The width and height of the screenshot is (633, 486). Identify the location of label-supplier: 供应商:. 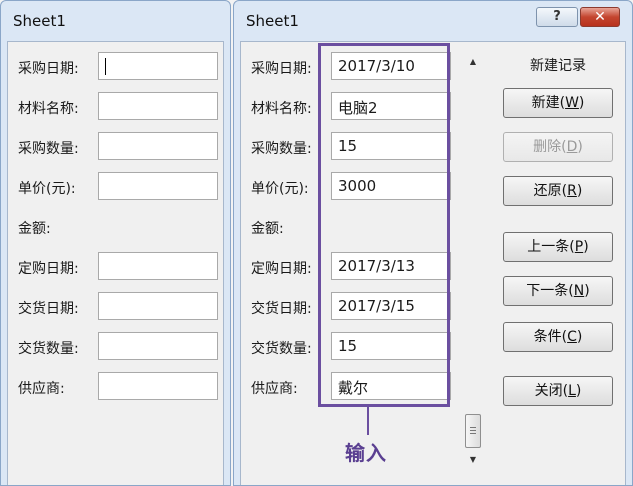
(274, 389).